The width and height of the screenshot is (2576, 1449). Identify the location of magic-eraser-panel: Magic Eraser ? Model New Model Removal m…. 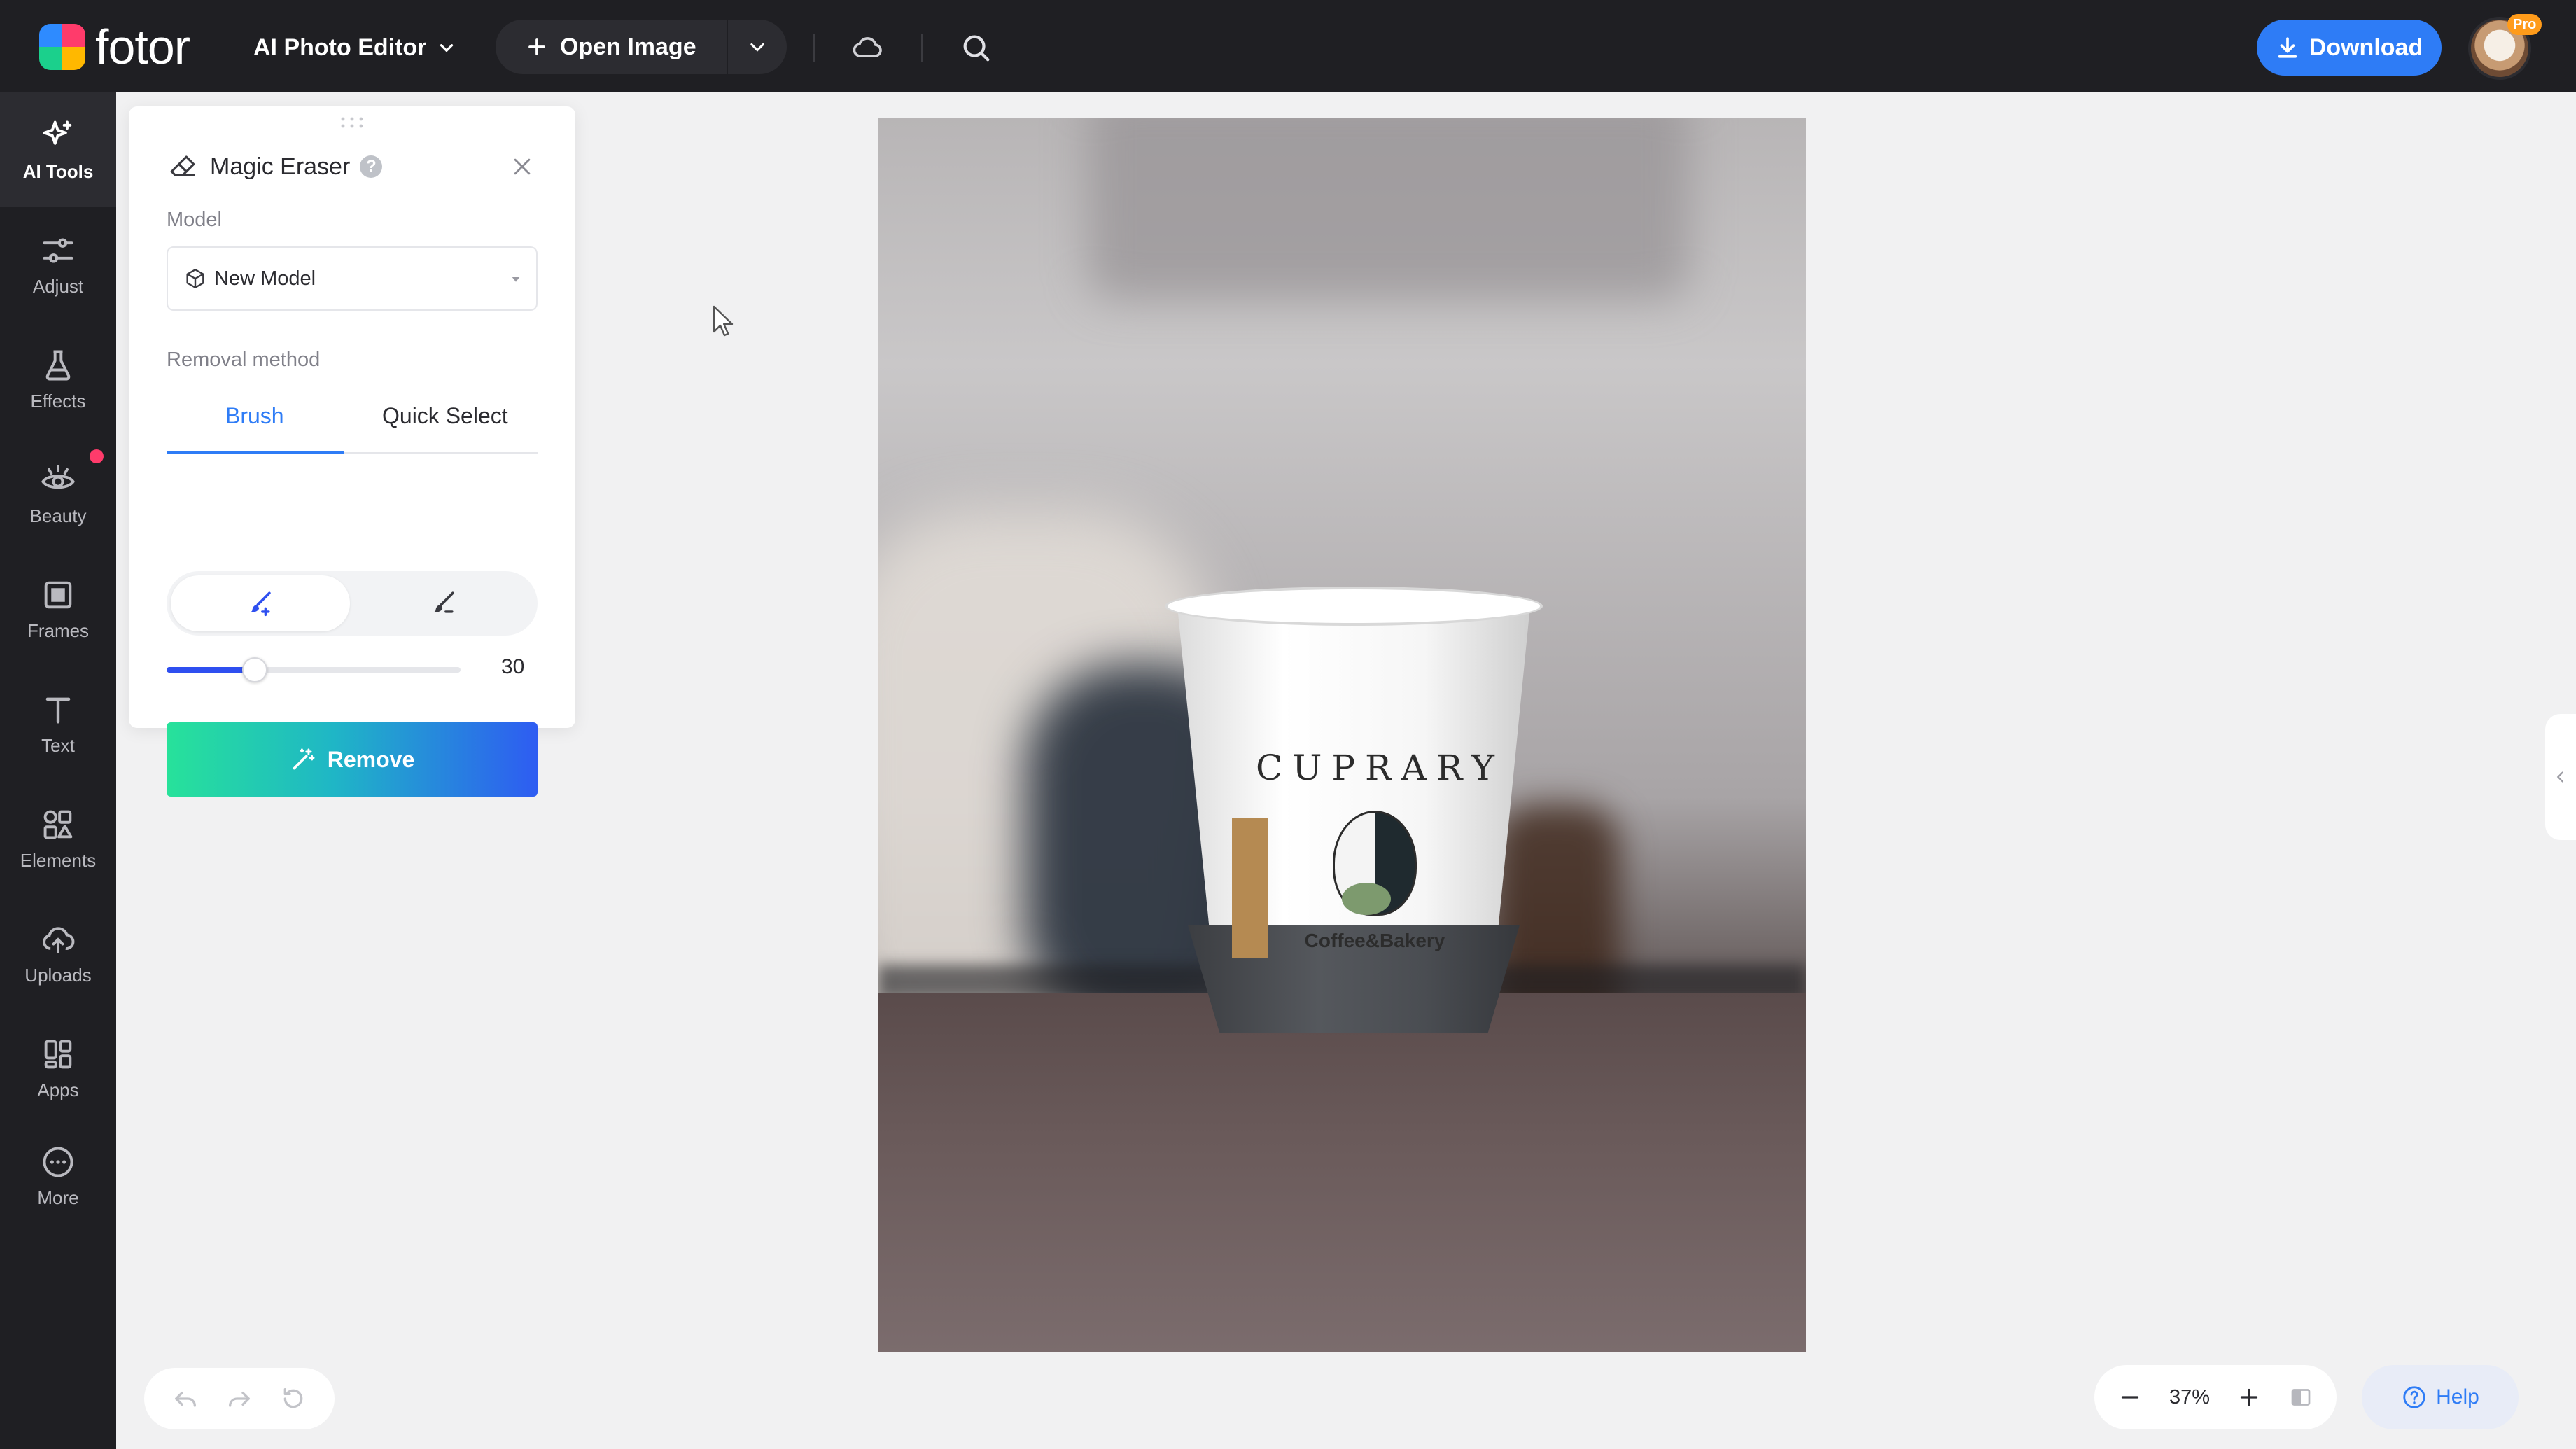
(352, 451).